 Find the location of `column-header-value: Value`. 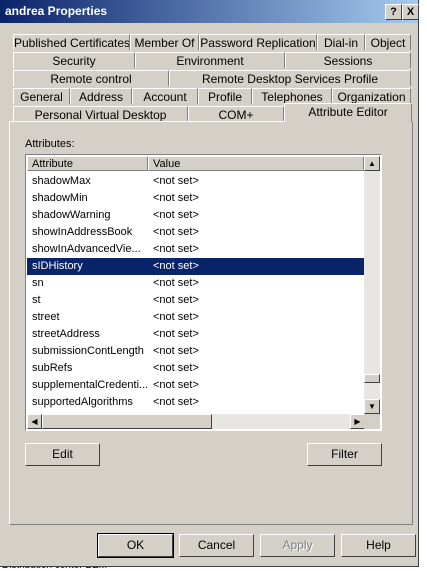

column-header-value: Value is located at coordinates (256, 163).